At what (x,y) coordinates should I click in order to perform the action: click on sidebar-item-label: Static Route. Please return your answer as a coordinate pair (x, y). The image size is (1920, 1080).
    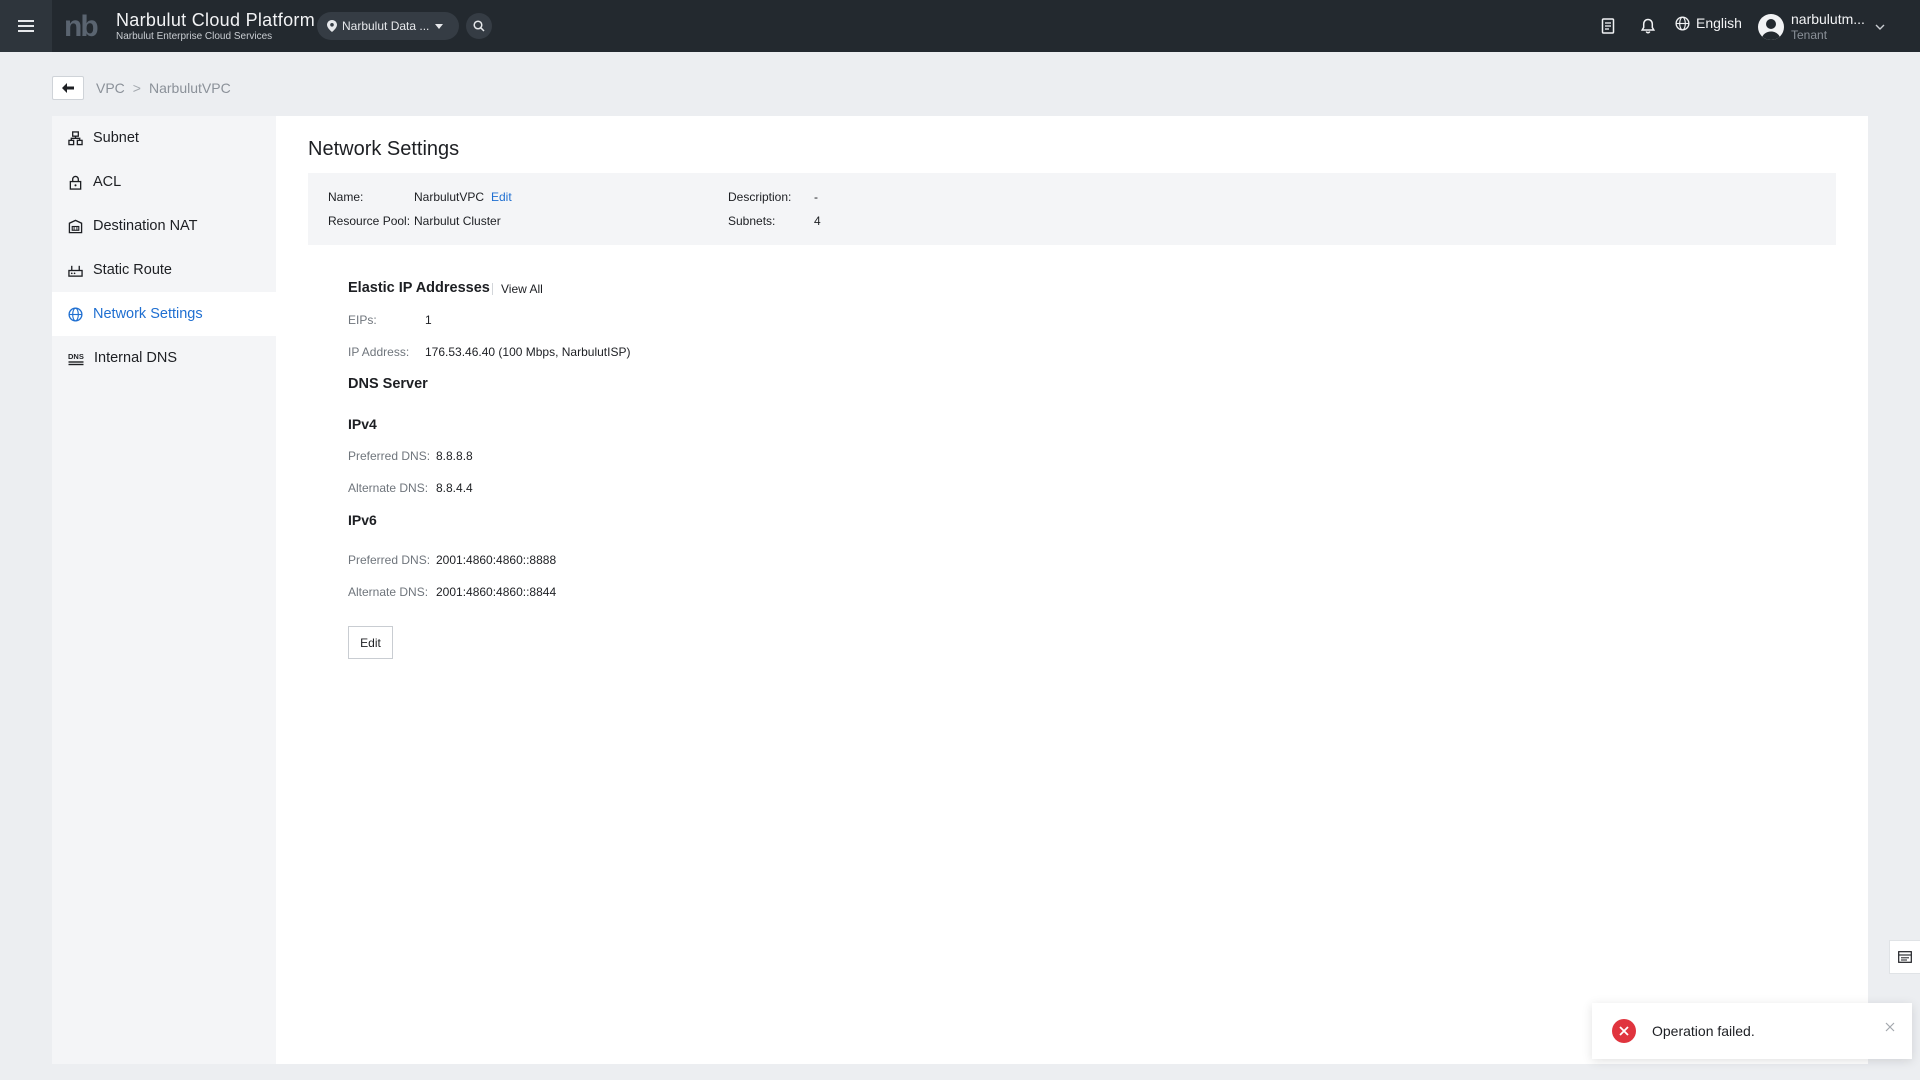
    Looking at the image, I should click on (132, 270).